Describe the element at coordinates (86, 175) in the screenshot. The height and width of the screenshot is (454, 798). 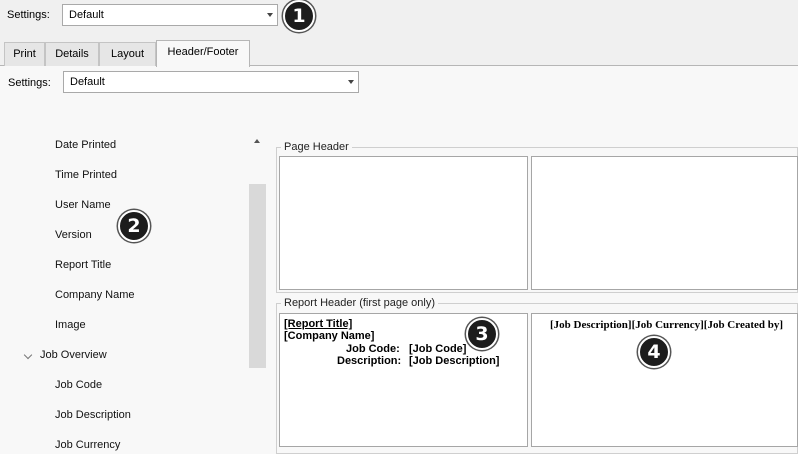
I see `tree-item-time-printed: Time Printed` at that location.